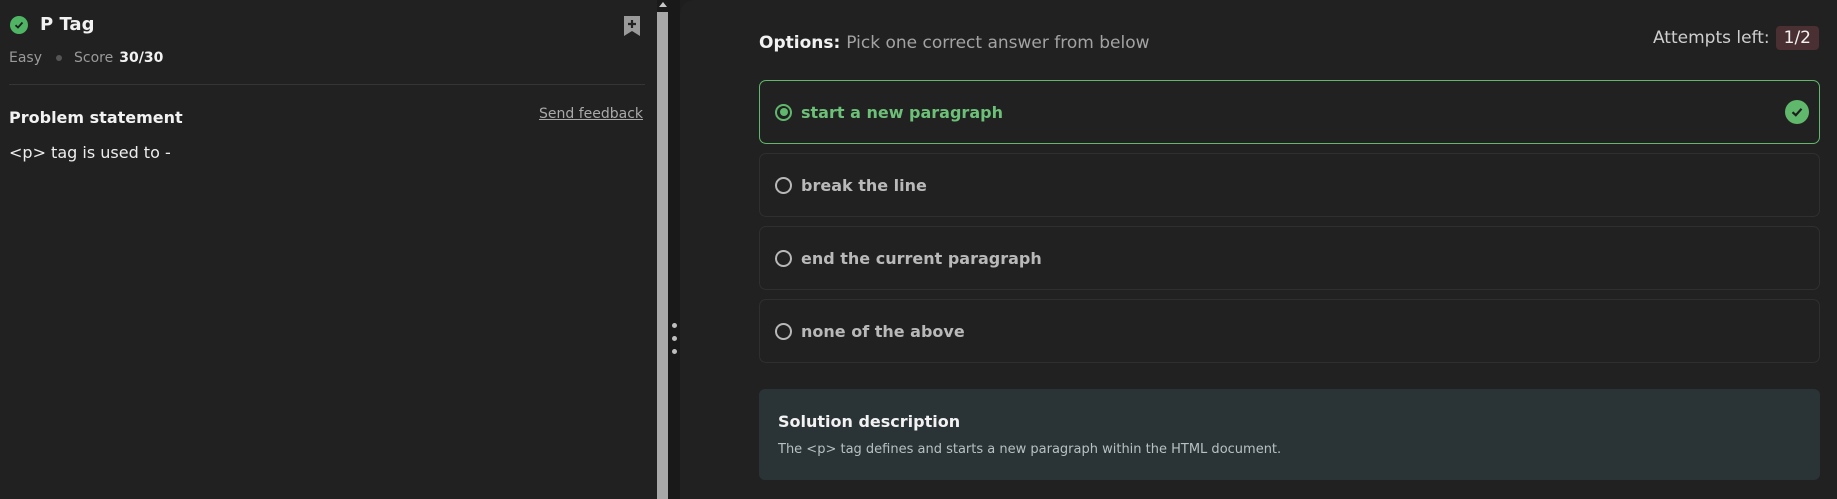 This screenshot has height=499, width=1837. What do you see at coordinates (902, 112) in the screenshot?
I see `option-label: start a new paragraph` at bounding box center [902, 112].